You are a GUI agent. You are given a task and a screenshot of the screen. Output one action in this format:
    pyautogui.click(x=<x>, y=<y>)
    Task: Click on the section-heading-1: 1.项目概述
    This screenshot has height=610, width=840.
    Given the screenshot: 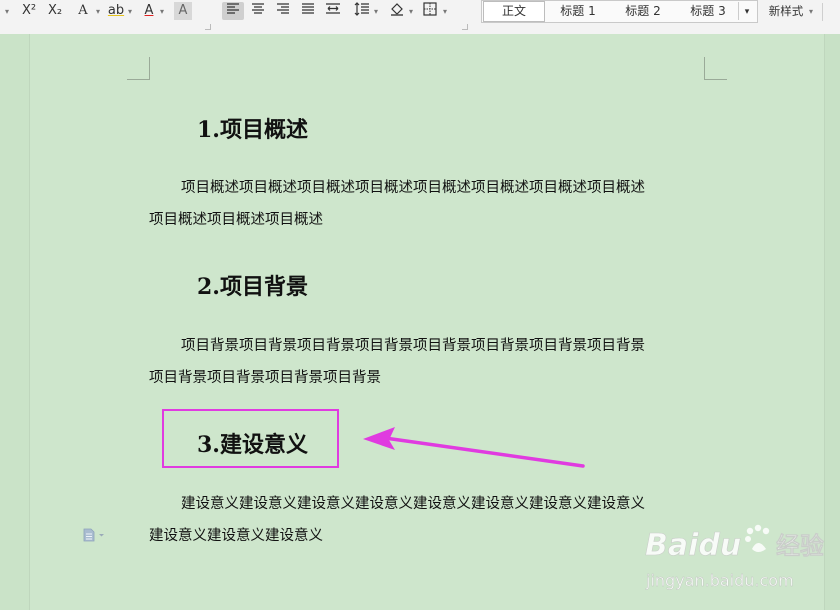 What is the action you would take?
    pyautogui.click(x=252, y=128)
    